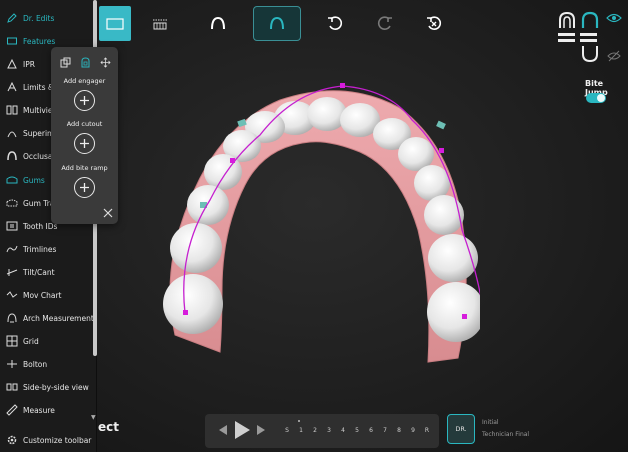 This screenshot has width=628, height=452. I want to click on stage-2: 2, so click(315, 430).